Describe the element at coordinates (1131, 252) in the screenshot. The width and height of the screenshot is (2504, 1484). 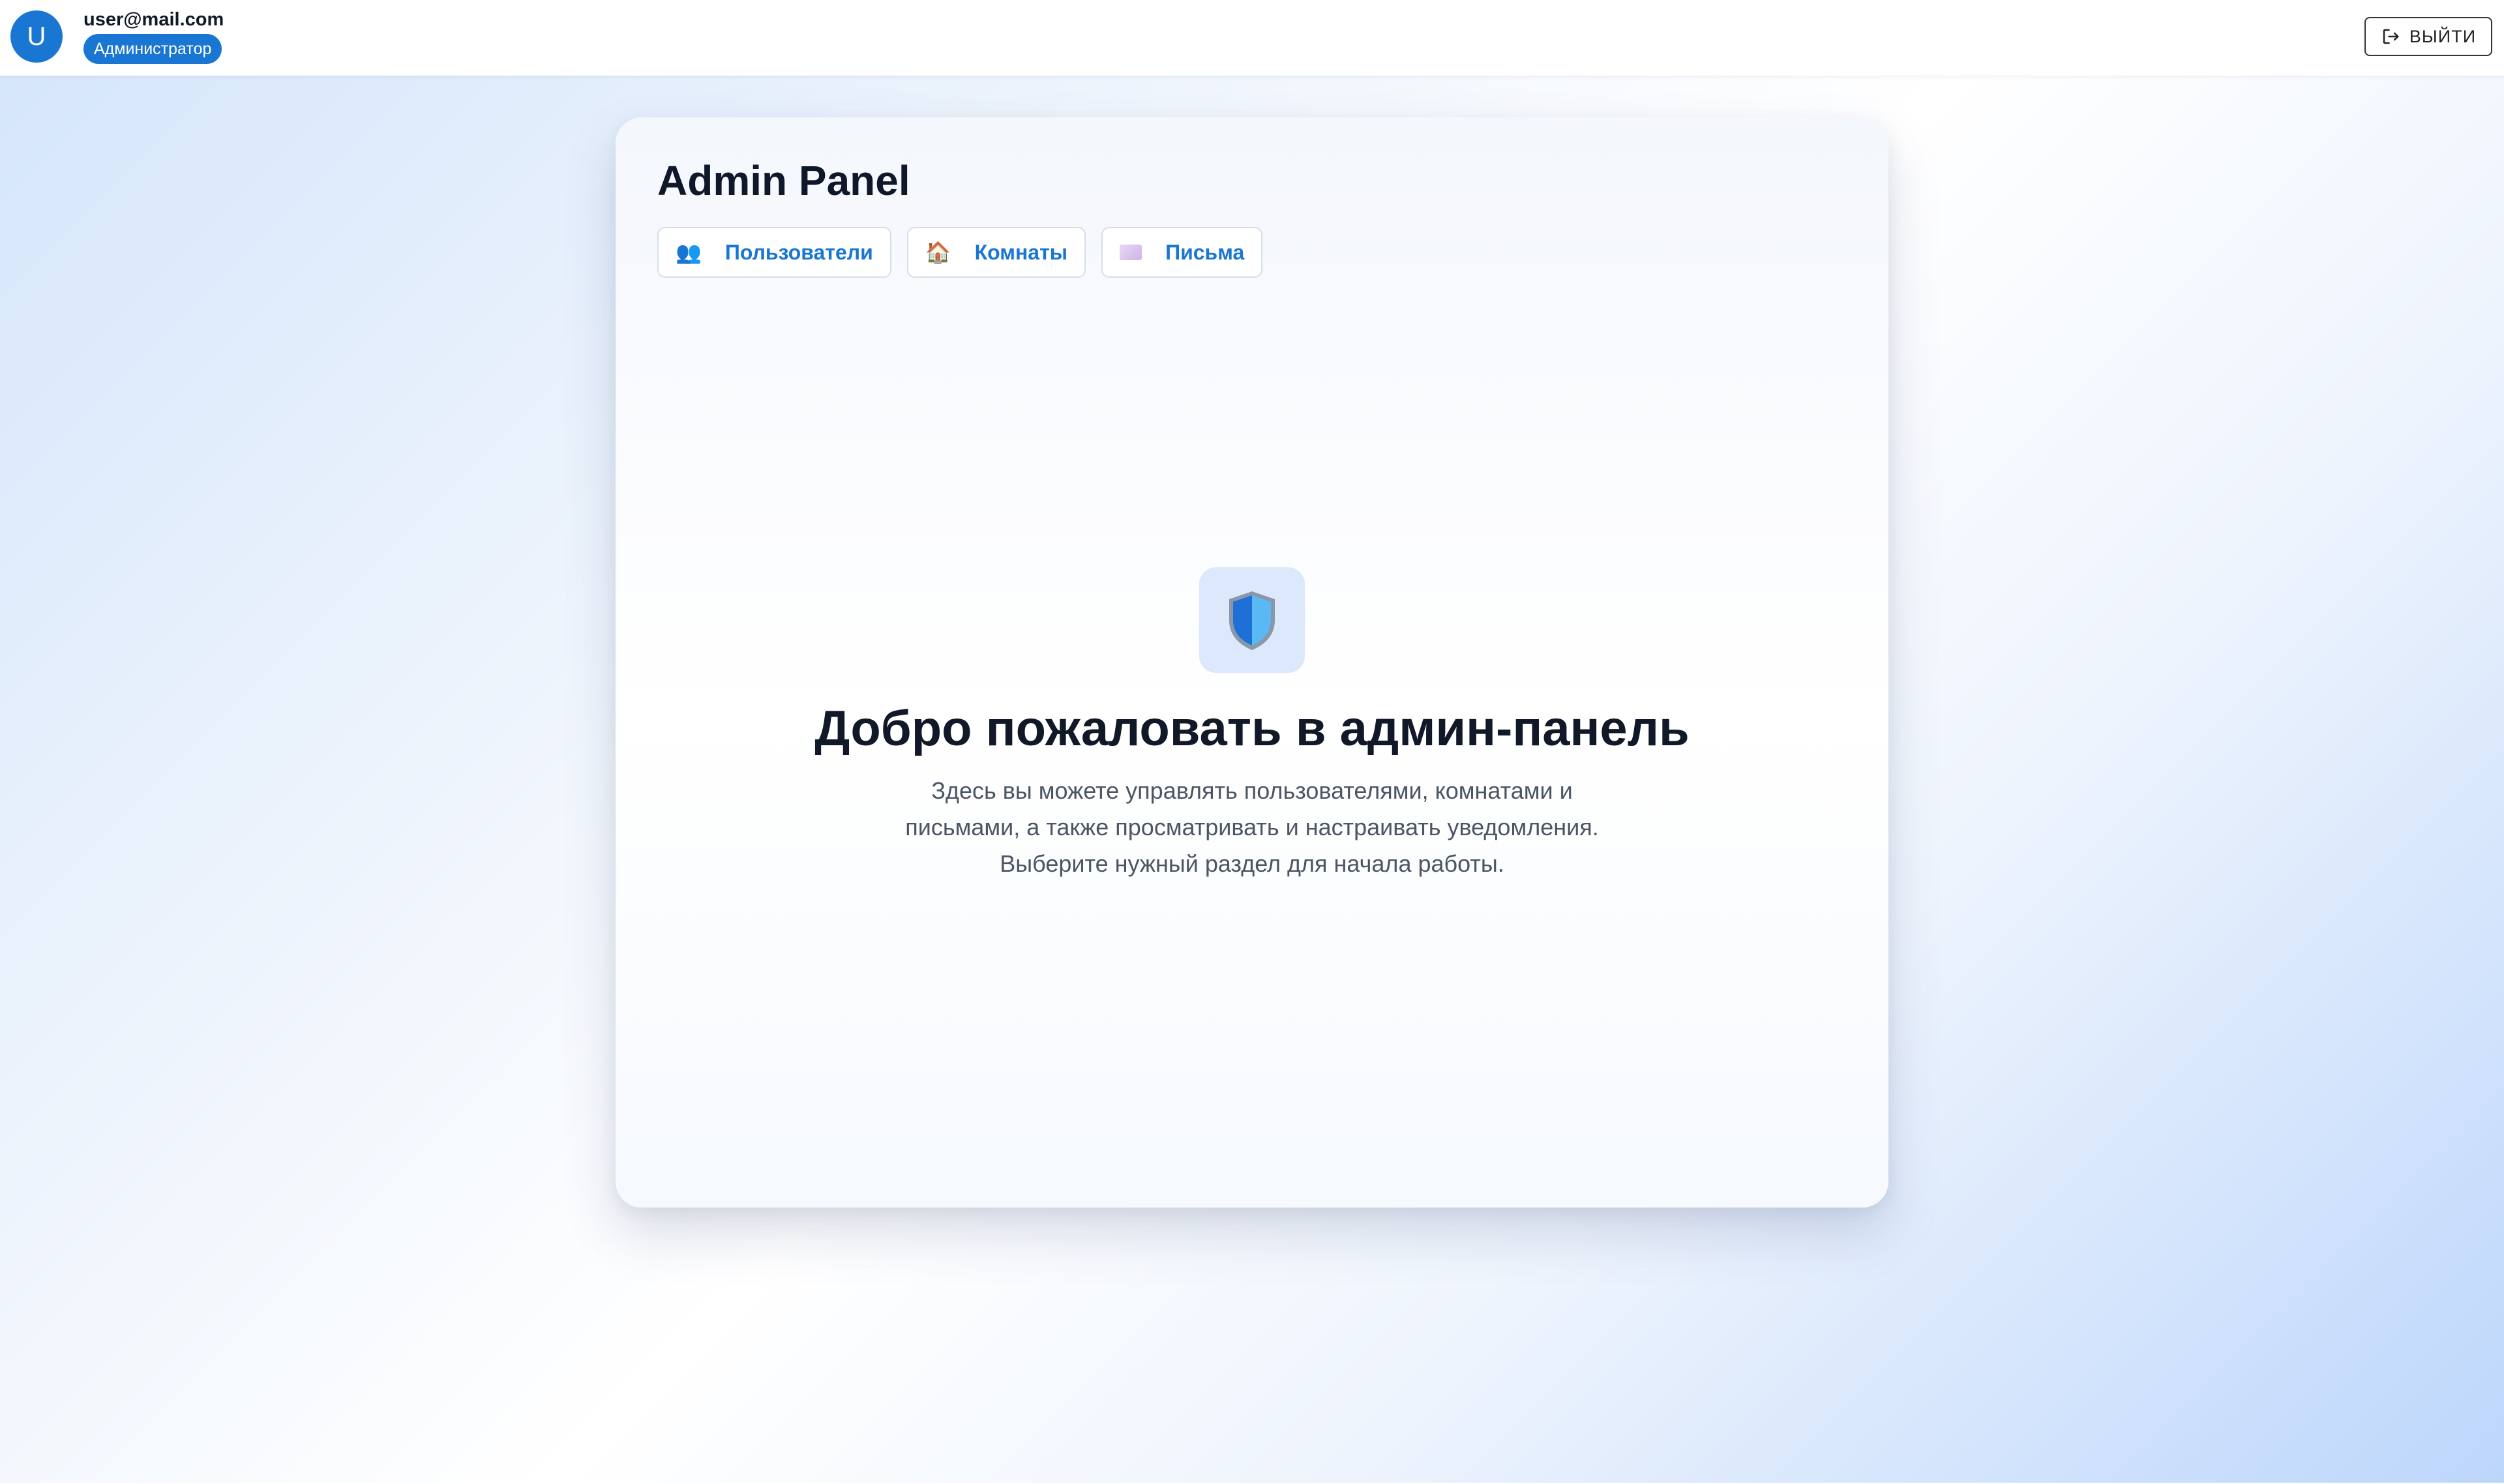
I see `envelope-icon` at that location.